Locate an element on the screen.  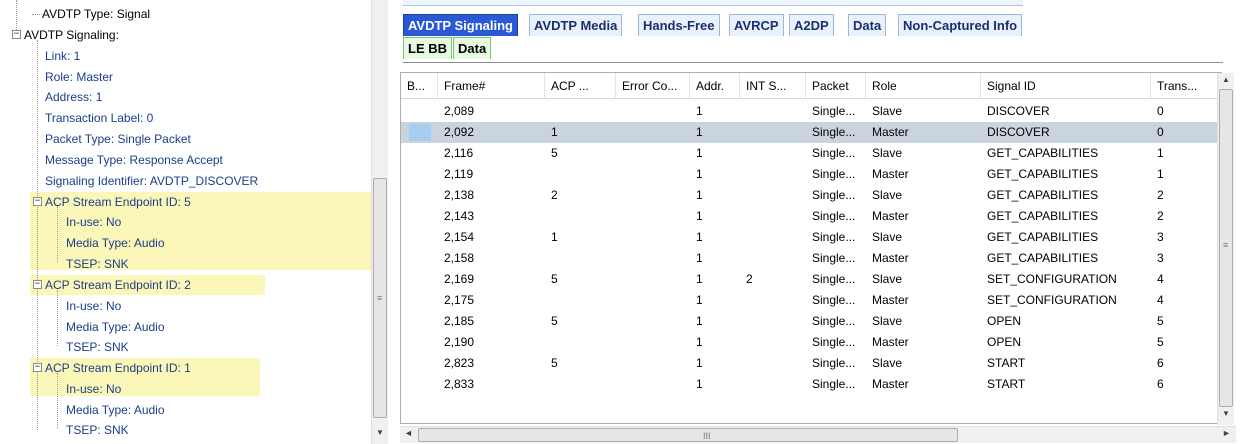
table-row: 2,089 1 Single... Slave DISCOVER 0 is located at coordinates (811, 111).